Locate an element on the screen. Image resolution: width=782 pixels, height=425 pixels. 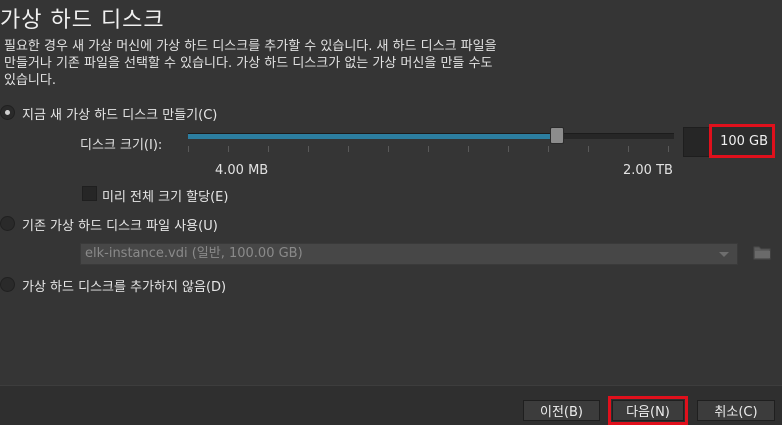
disk-size-min-label: 4.00 MB is located at coordinates (242, 170).